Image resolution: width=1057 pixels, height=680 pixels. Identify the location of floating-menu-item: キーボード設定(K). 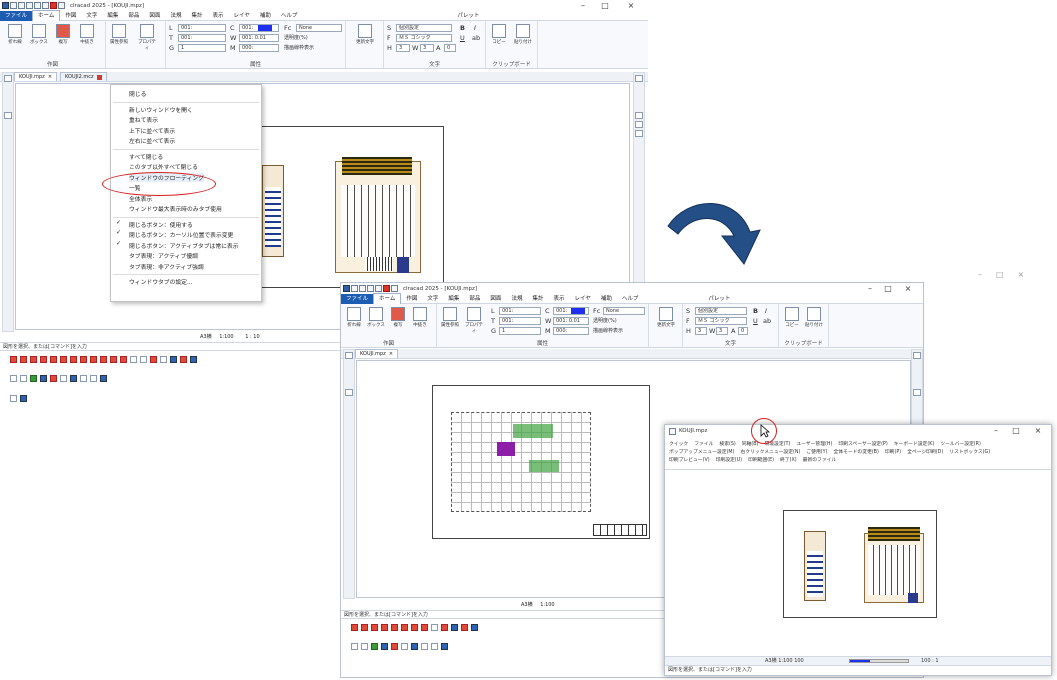
(914, 444).